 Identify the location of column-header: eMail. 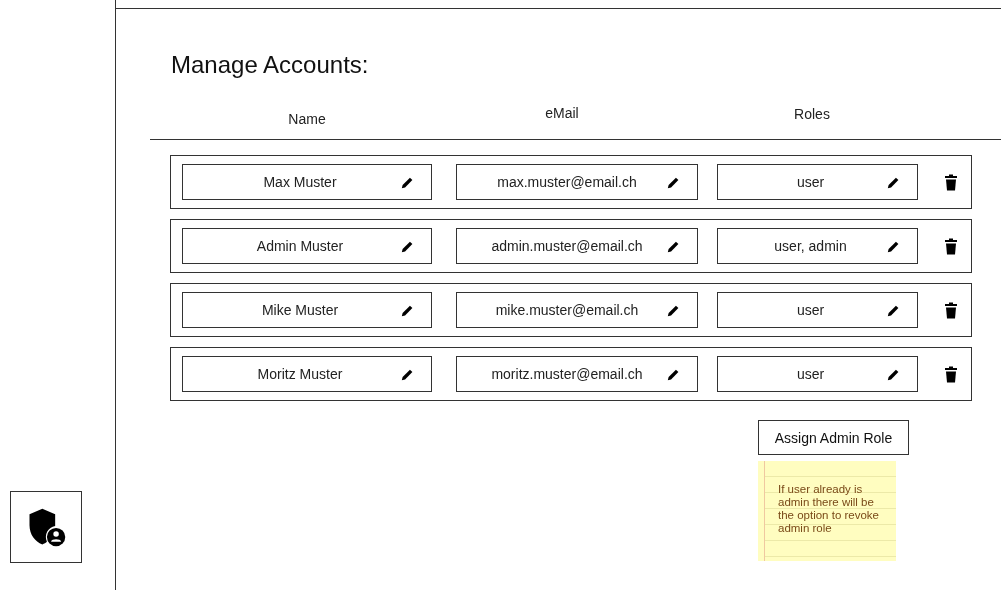
(562, 113).